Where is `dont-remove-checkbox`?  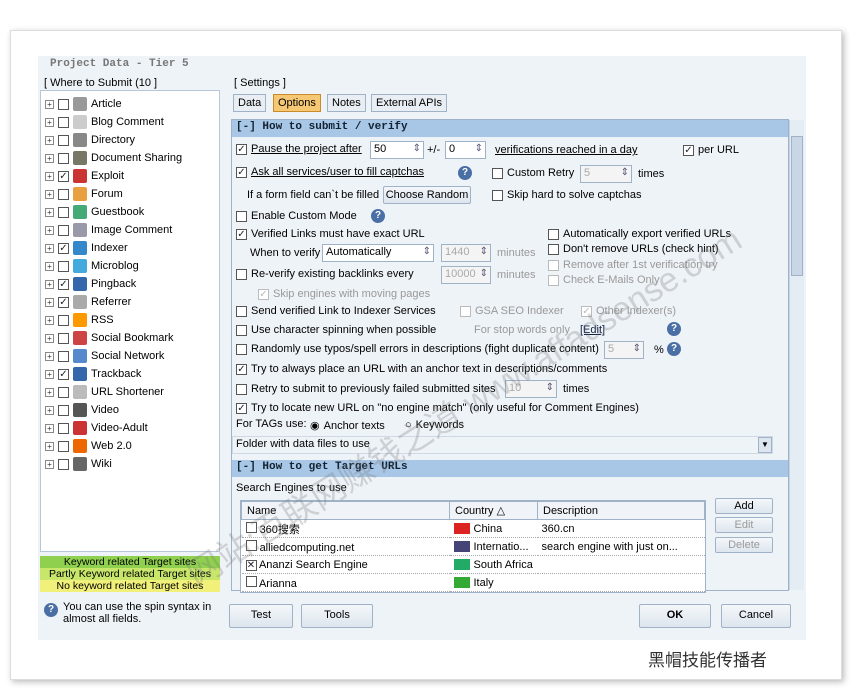
dont-remove-checkbox is located at coordinates (553, 249).